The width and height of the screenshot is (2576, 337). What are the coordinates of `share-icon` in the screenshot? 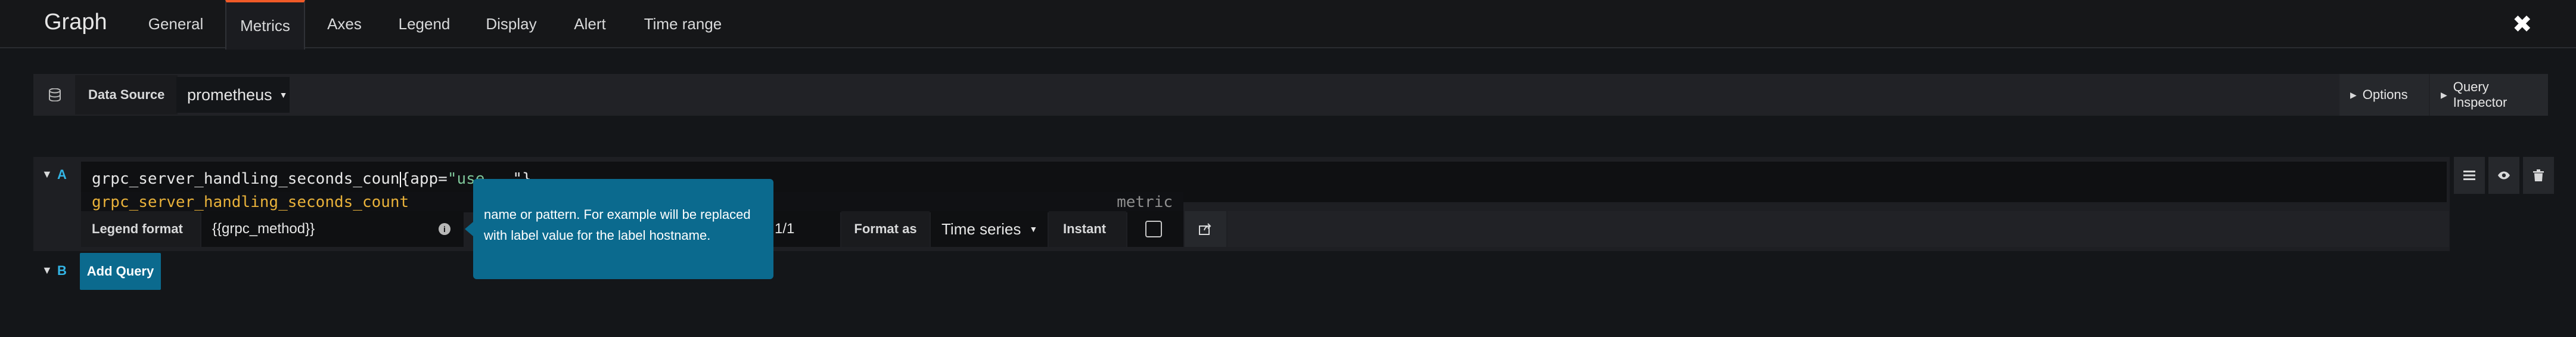 It's located at (1205, 229).